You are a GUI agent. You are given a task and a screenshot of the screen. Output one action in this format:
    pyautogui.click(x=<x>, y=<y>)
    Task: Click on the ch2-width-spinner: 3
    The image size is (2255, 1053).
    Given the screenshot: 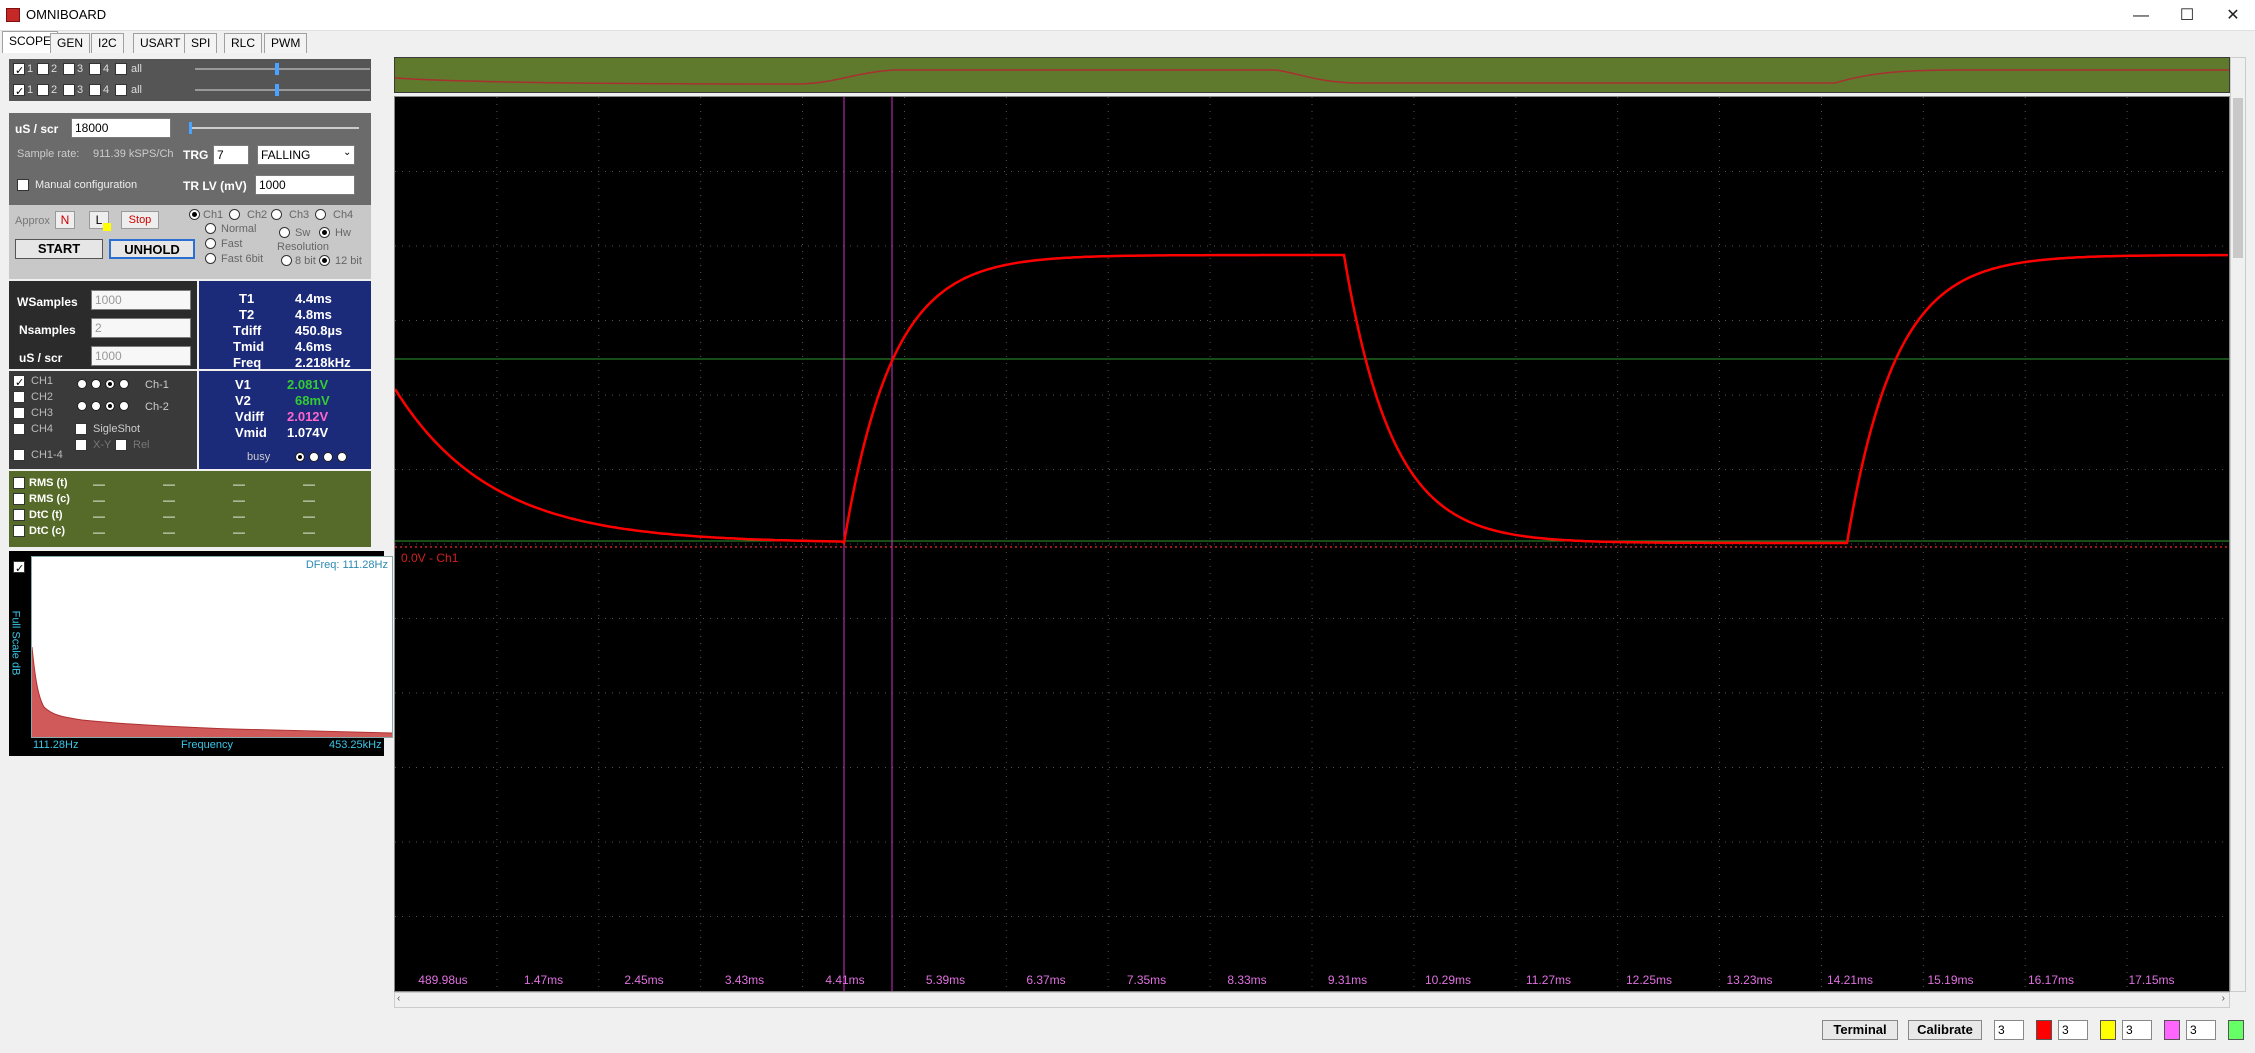 What is the action you would take?
    pyautogui.click(x=2073, y=1030)
    